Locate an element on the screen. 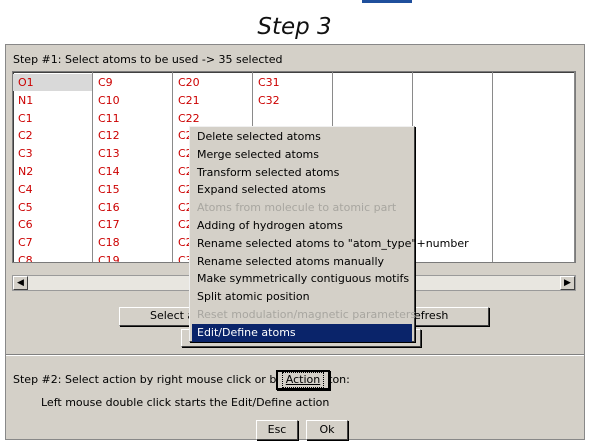  atom-item: C17 is located at coordinates (132, 224).